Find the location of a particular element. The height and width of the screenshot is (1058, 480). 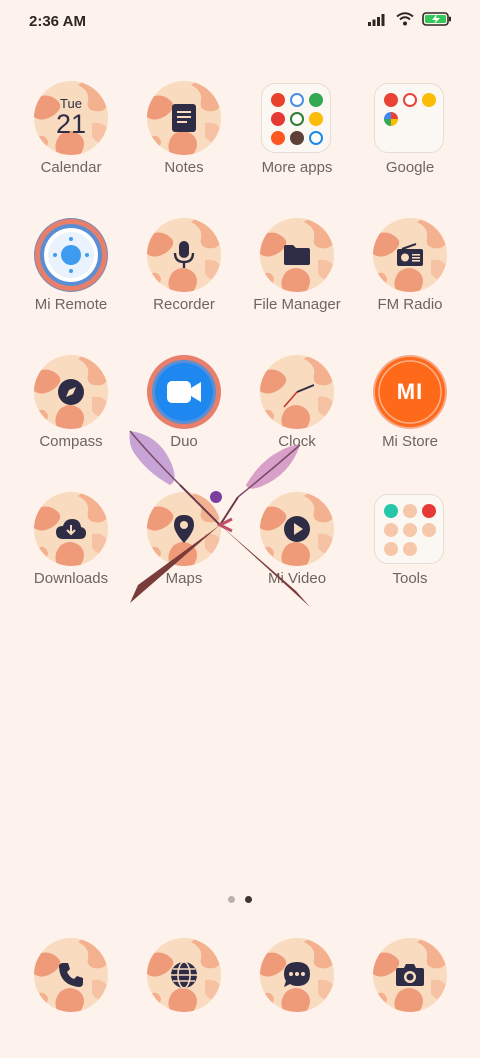

calendar-date: 21 is located at coordinates (71, 124).